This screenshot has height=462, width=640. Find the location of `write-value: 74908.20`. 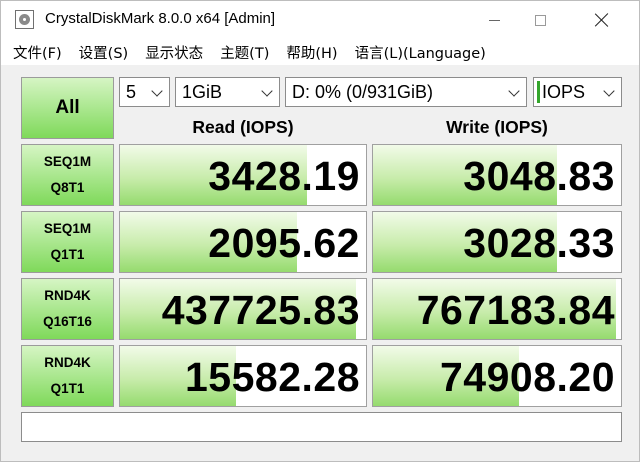

write-value: 74908.20 is located at coordinates (527, 377).